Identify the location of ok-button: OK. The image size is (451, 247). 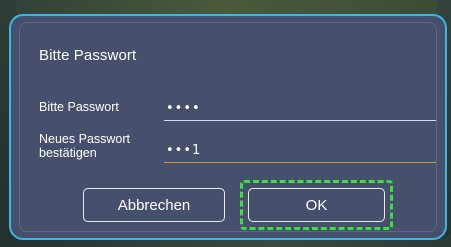
(316, 205).